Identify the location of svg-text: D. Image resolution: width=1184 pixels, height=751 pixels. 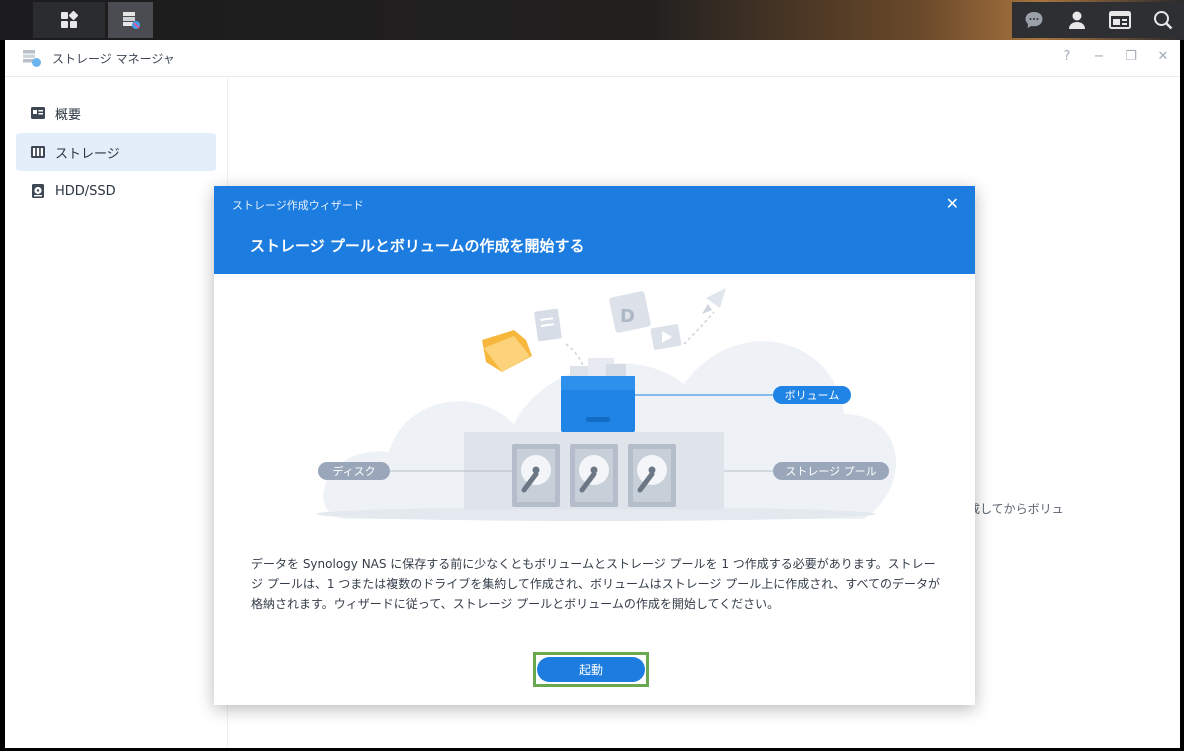
(627, 316).